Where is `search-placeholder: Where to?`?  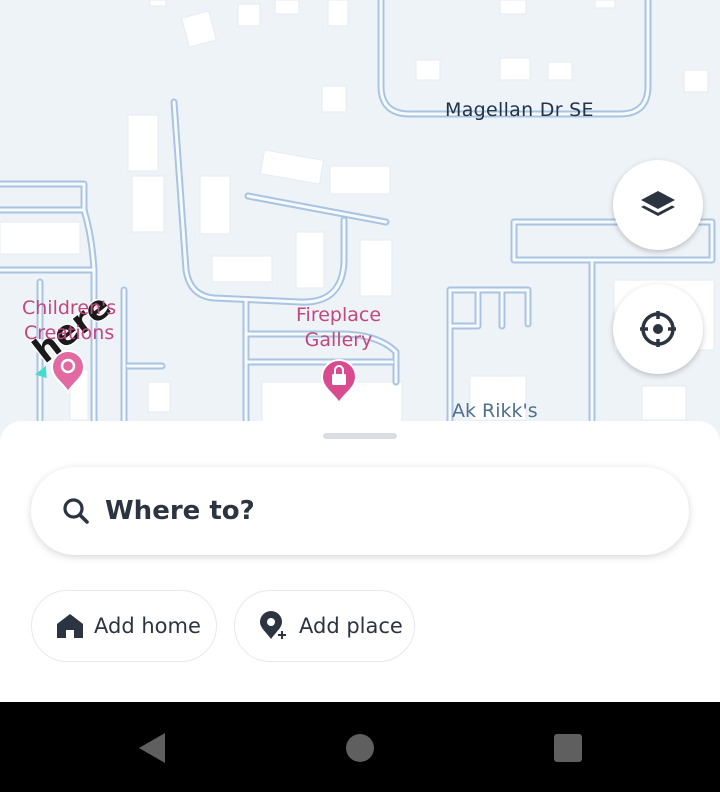 search-placeholder: Where to? is located at coordinates (180, 511).